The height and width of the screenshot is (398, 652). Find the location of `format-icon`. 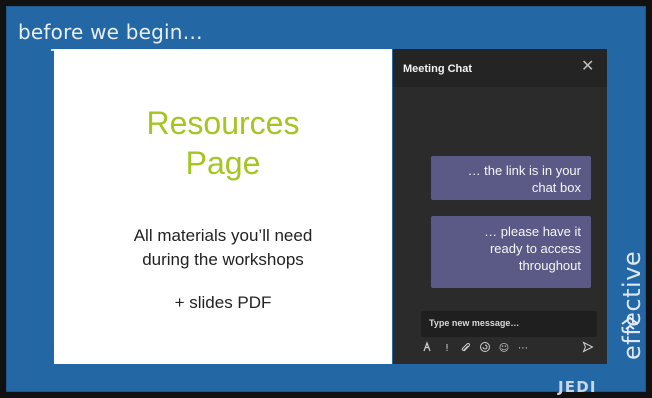

format-icon is located at coordinates (428, 349).